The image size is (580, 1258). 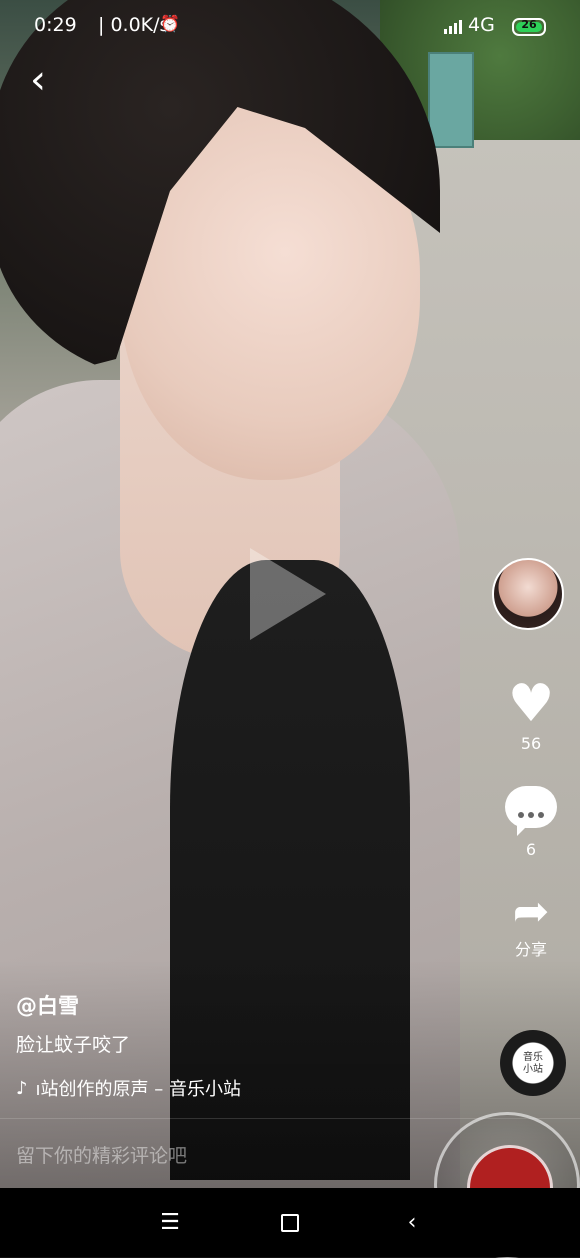 I want to click on music-row: ♪ ı站创作的原声 – 音乐小站, so click(x=236, y=1088).